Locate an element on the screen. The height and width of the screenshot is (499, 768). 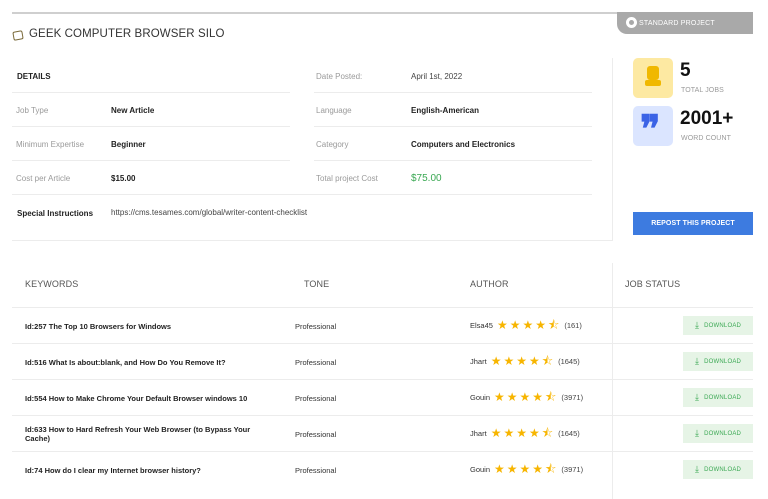
standard-project-badge: STANDARD PROJECT is located at coordinates (685, 23).